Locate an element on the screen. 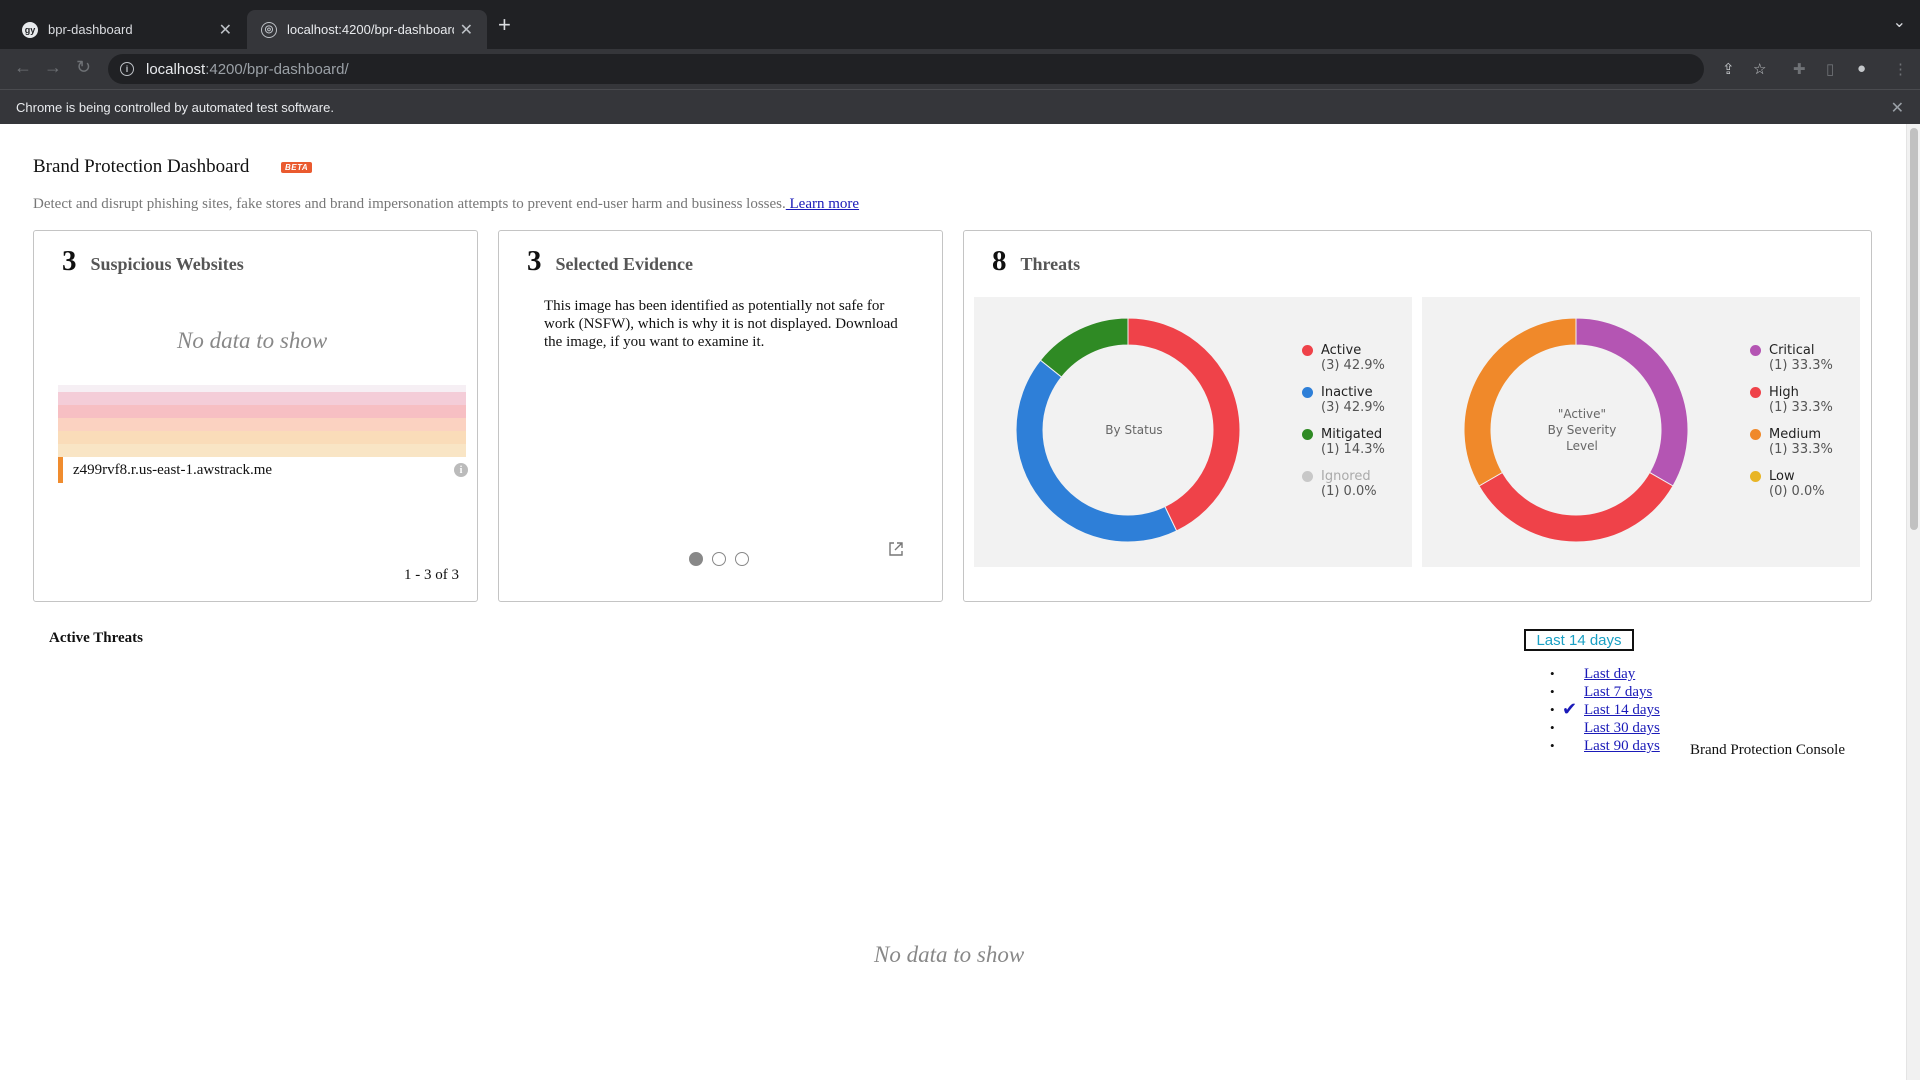 The height and width of the screenshot is (1080, 1920). legend-item: High (1) 33.3% is located at coordinates (1791, 400).